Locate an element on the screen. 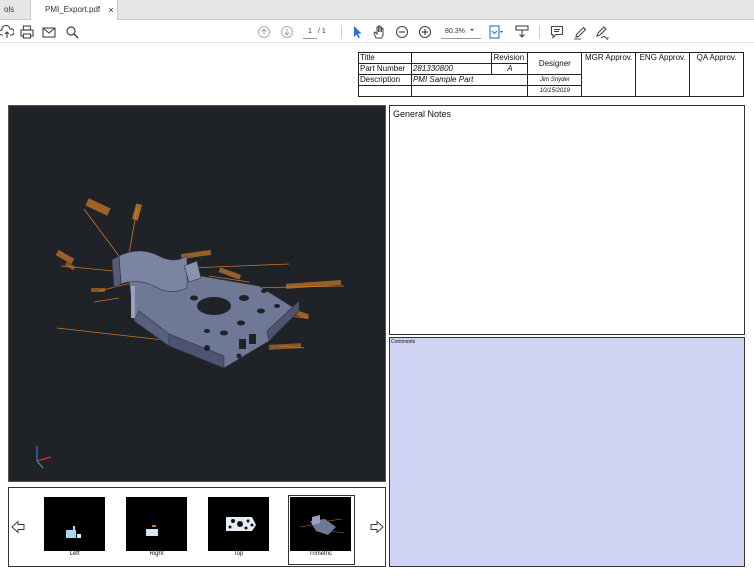 Image resolution: width=754 pixels, height=576 pixels. upload-icon is located at coordinates (7, 32).